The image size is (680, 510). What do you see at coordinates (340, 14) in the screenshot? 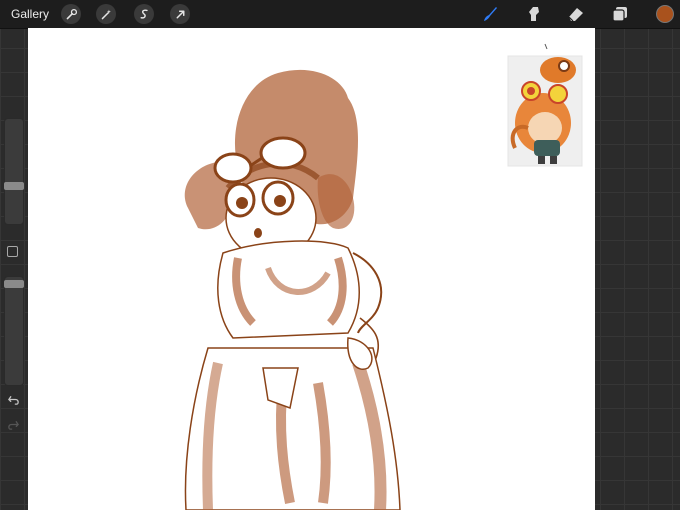
I see `top-toolbar: Gallery` at bounding box center [340, 14].